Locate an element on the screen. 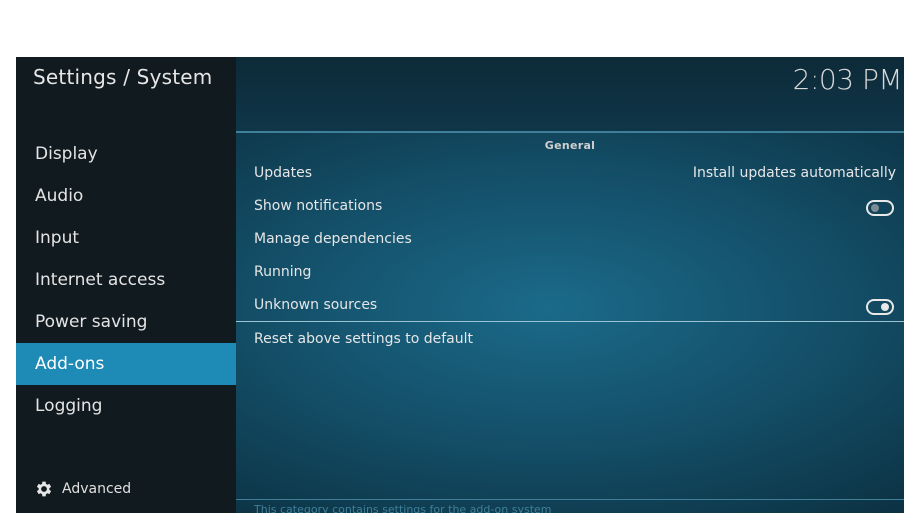 Image resolution: width=904 pixels, height=513 pixels. sidebar-item-input: Input is located at coordinates (126, 238).